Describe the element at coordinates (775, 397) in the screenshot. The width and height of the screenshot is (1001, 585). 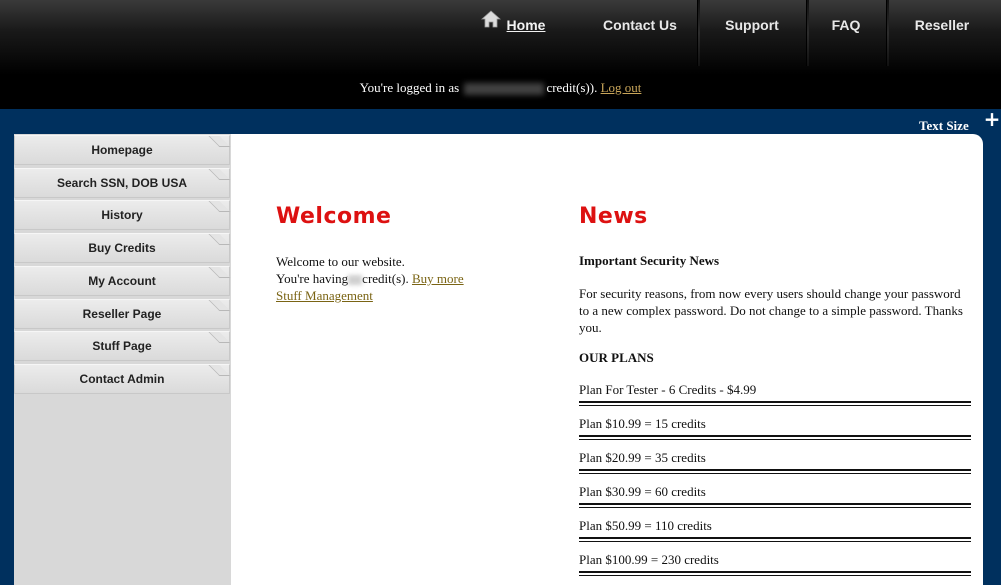
I see `plan-item: Plan For Tester - 6 Credits - $4.99` at that location.